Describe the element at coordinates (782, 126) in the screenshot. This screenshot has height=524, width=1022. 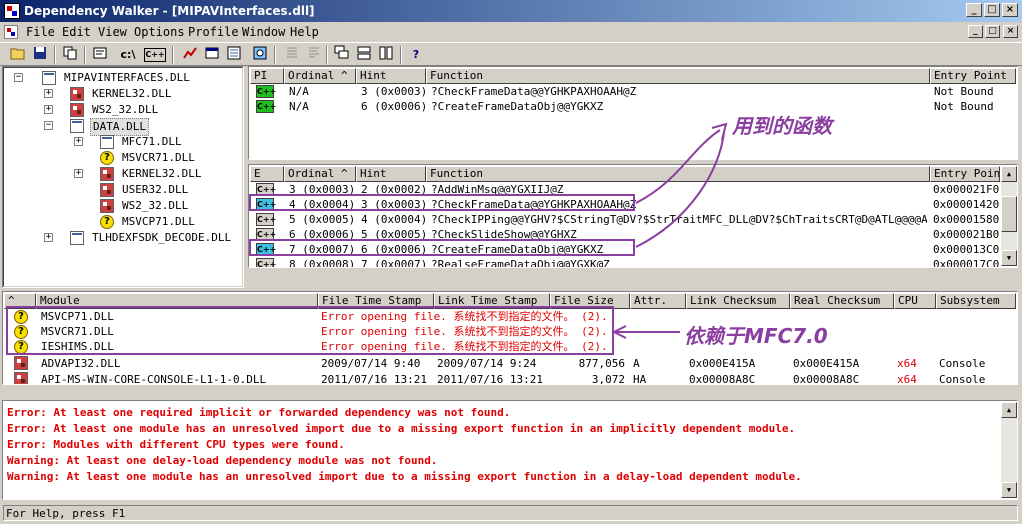
I see `annotation-functions-used: 用到的函数` at that location.